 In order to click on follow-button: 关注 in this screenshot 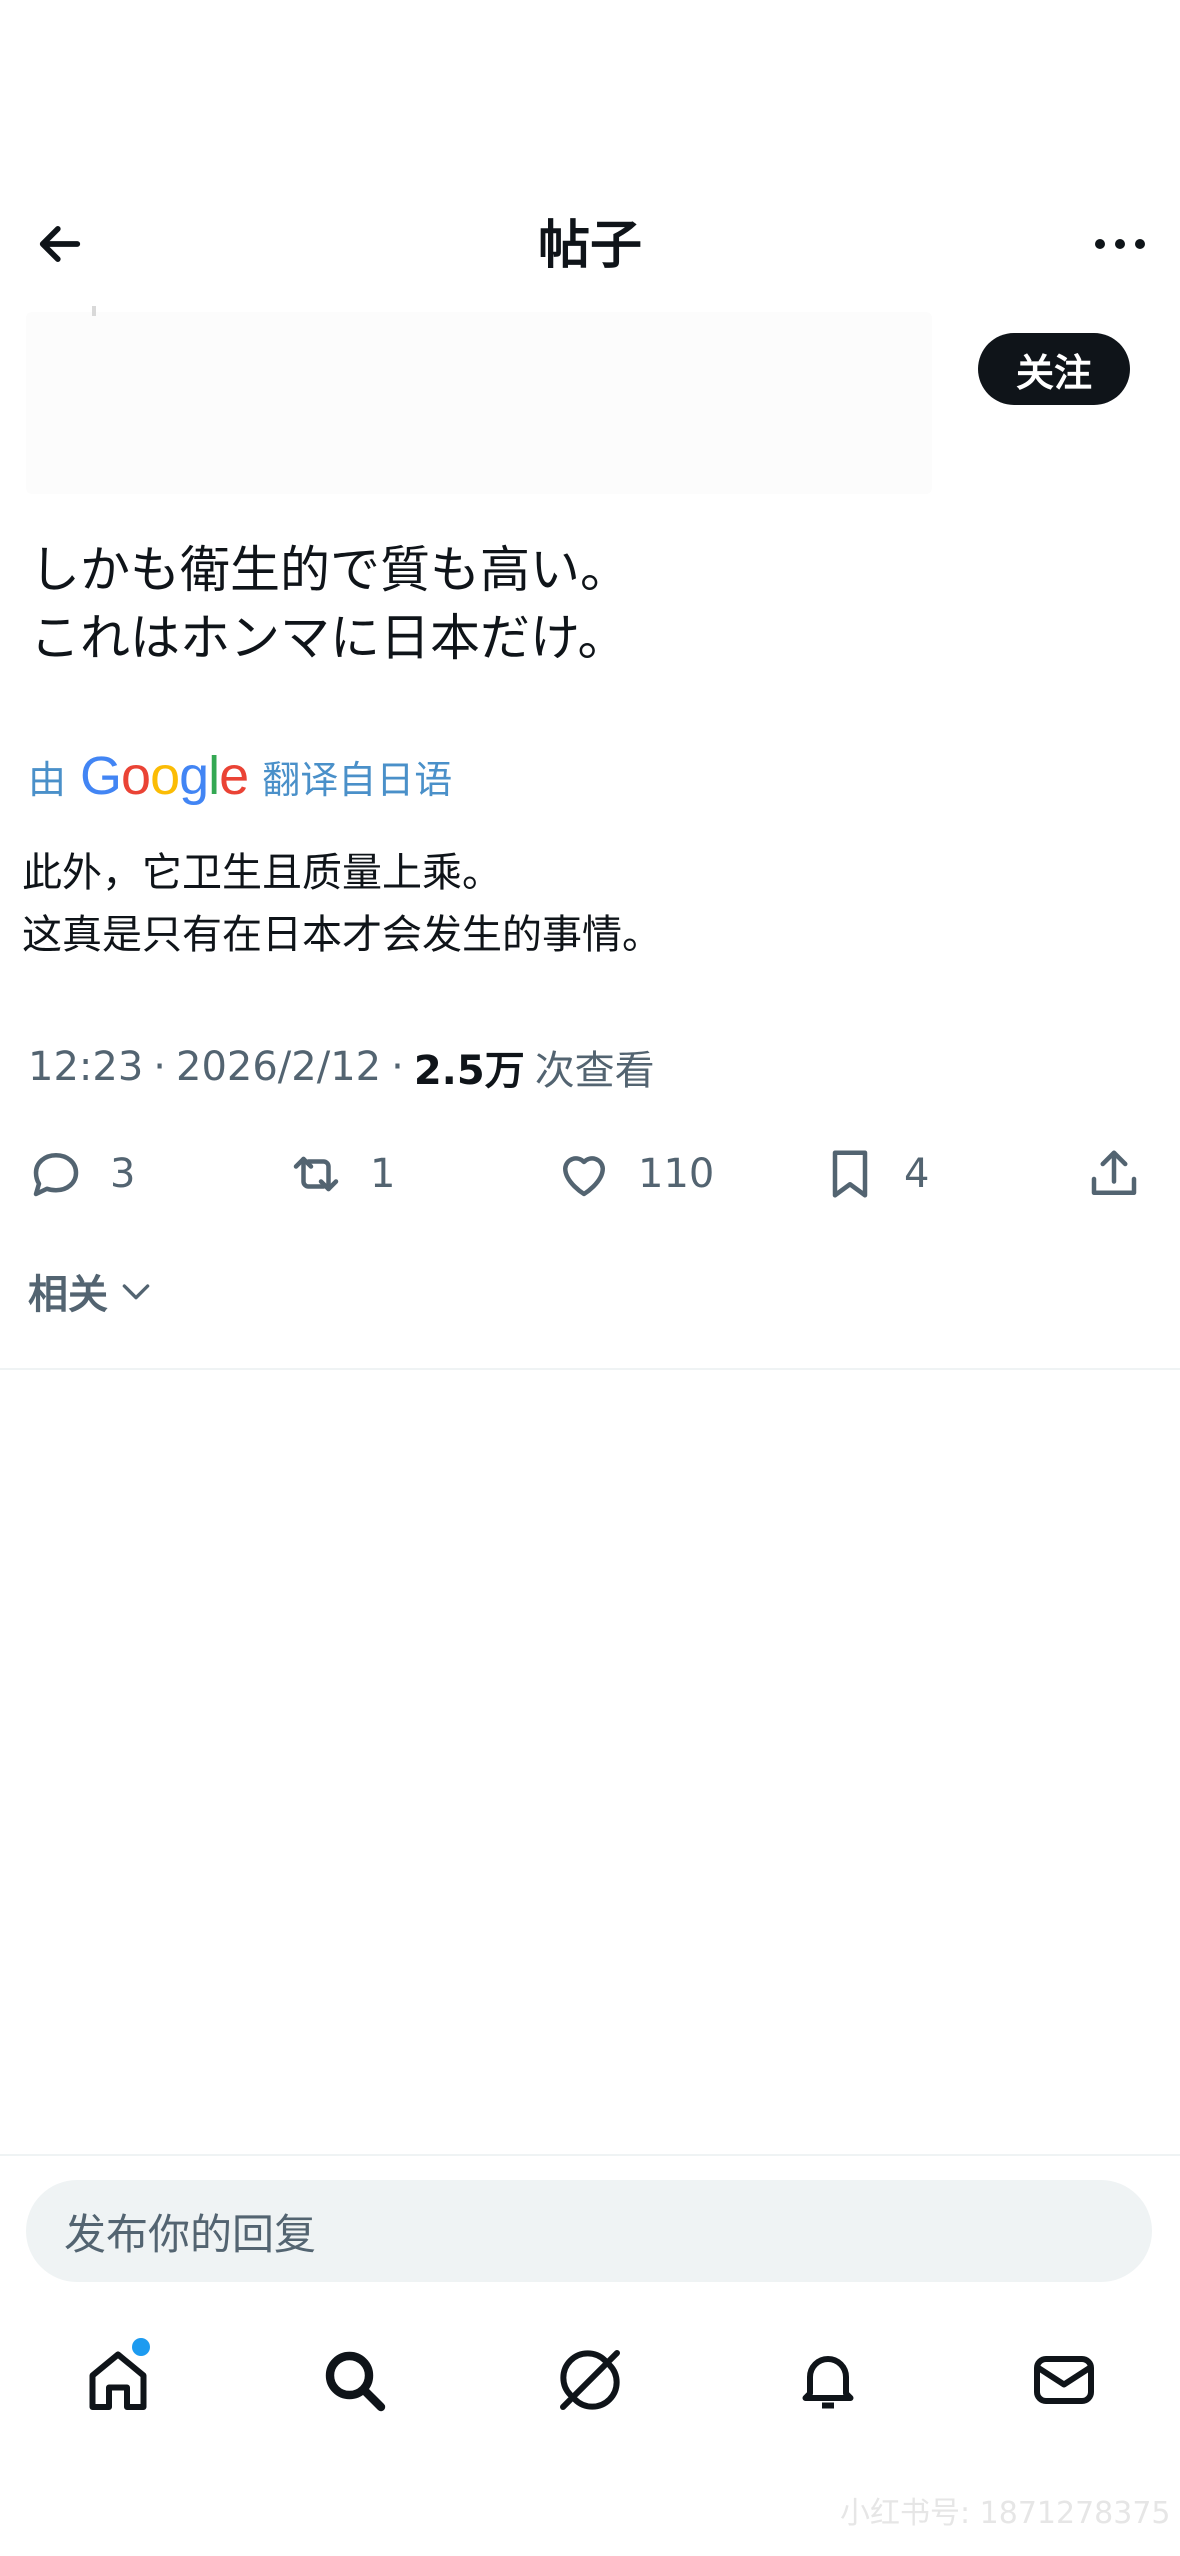, I will do `click(1054, 369)`.